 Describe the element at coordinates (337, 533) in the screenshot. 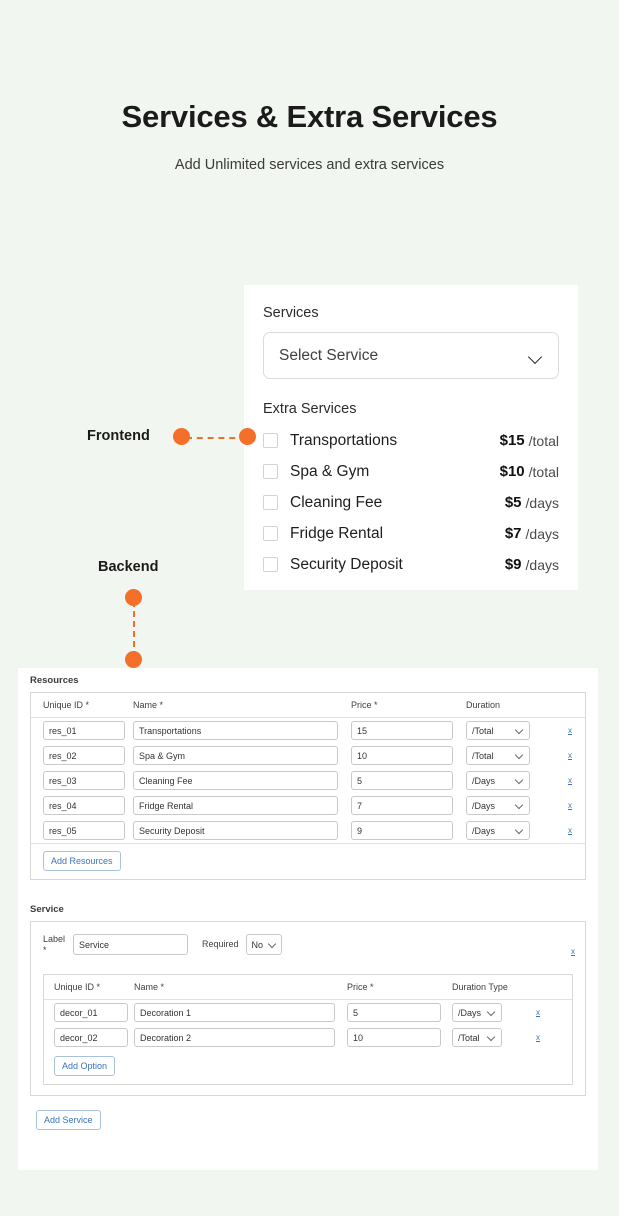

I see `extra-service-name: Fridge Rental` at that location.